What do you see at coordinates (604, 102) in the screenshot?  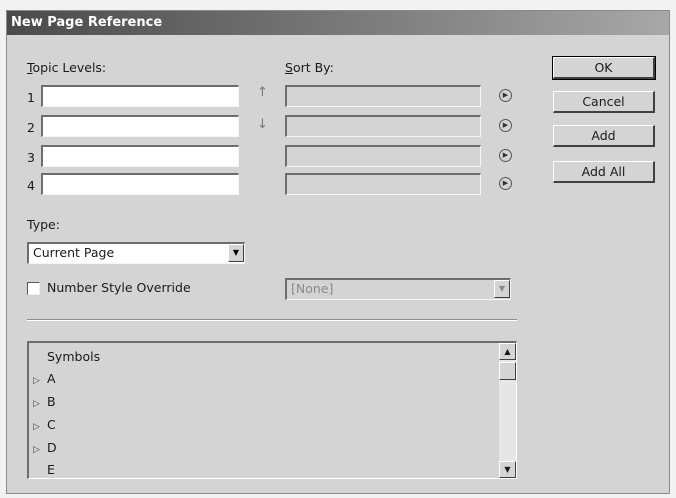 I see `cancel-button: Cancel` at bounding box center [604, 102].